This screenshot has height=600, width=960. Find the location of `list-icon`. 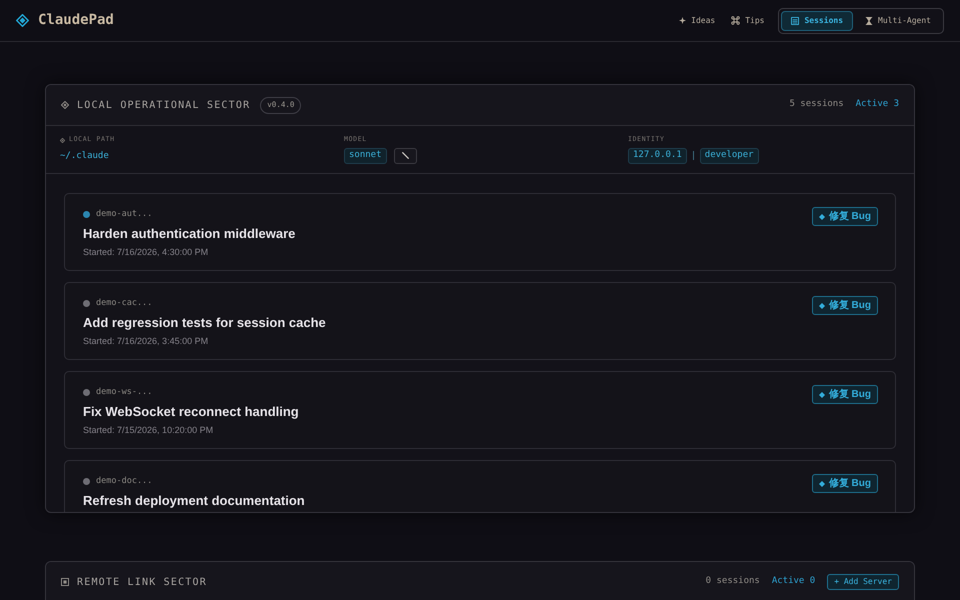

list-icon is located at coordinates (795, 20).